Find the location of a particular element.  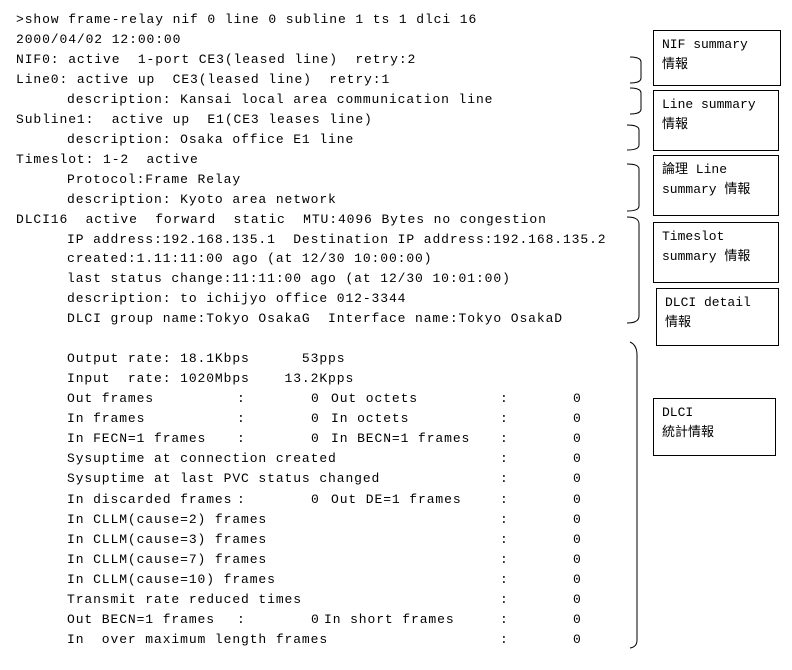

brace-dlci-stats is located at coordinates (633, 495).